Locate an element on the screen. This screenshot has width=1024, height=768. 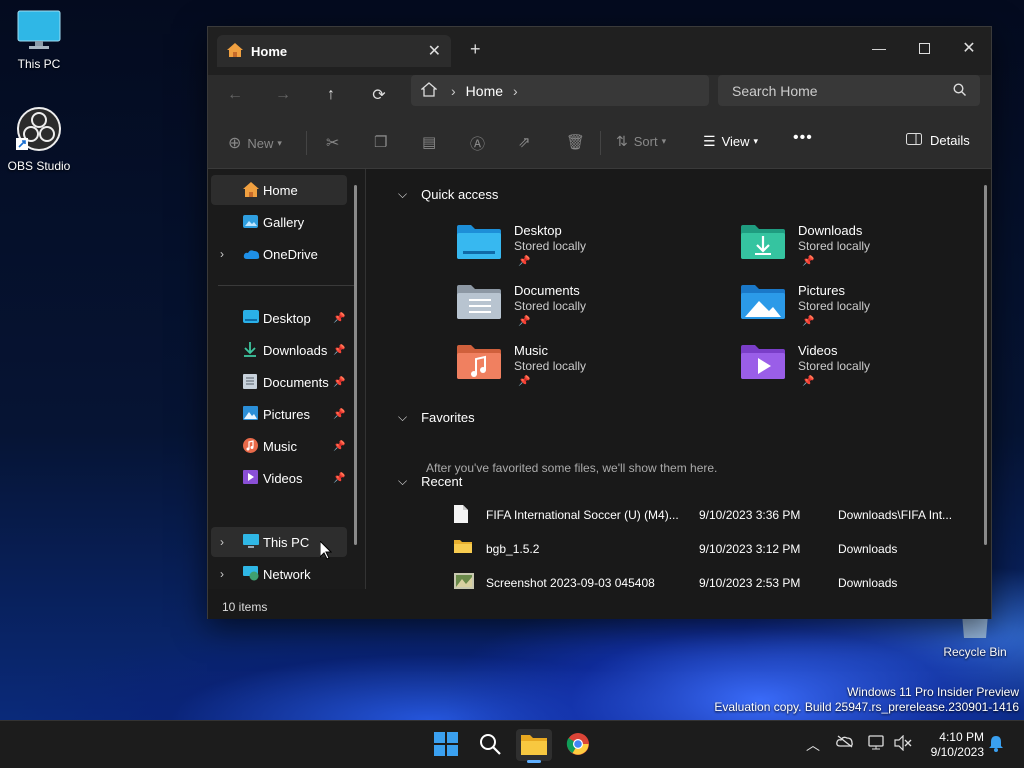
sidebar-item-onedrive: › OneDrive is located at coordinates (279, 254).